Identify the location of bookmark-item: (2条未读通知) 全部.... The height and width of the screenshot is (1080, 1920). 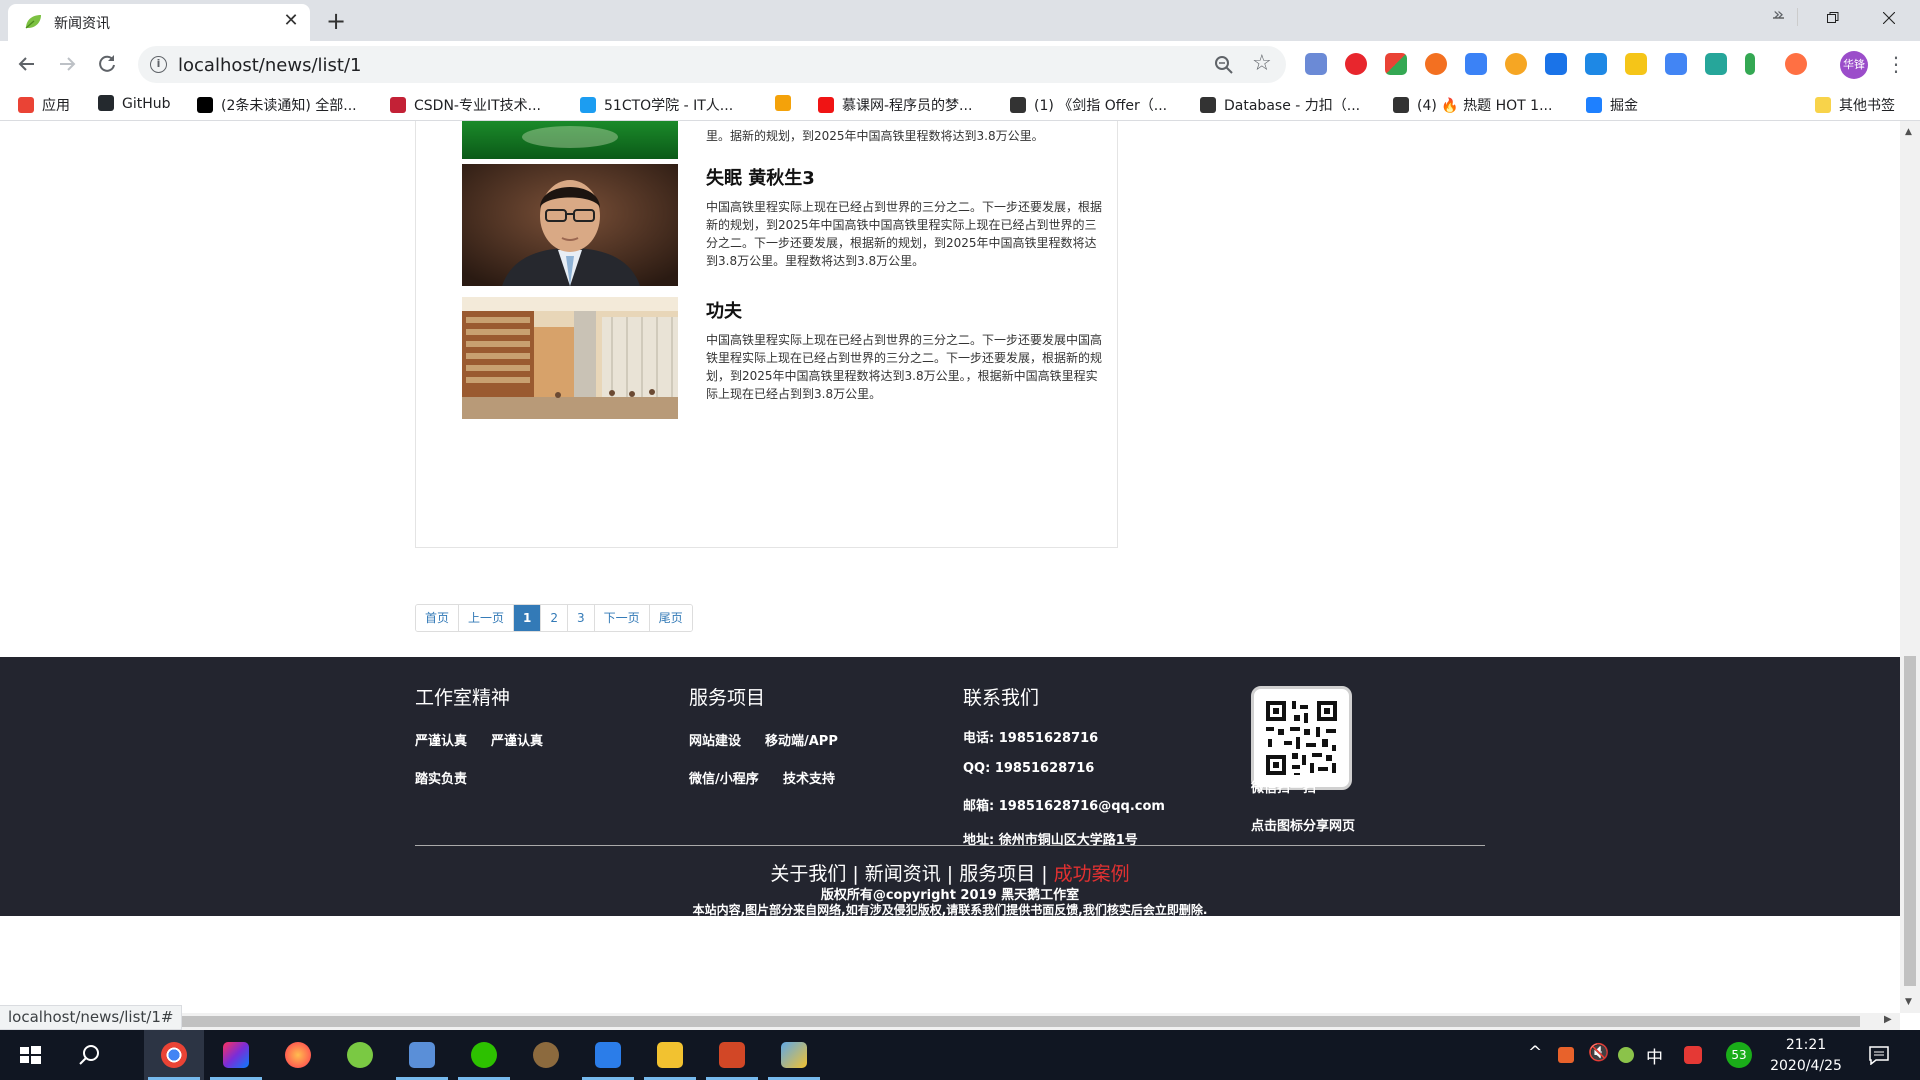
(277, 105).